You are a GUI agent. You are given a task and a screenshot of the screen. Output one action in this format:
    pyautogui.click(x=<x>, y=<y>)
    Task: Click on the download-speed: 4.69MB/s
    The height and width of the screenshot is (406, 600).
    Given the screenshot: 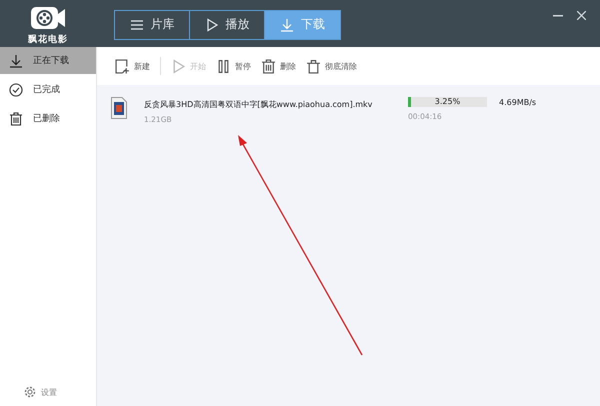 What is the action you would take?
    pyautogui.click(x=517, y=102)
    